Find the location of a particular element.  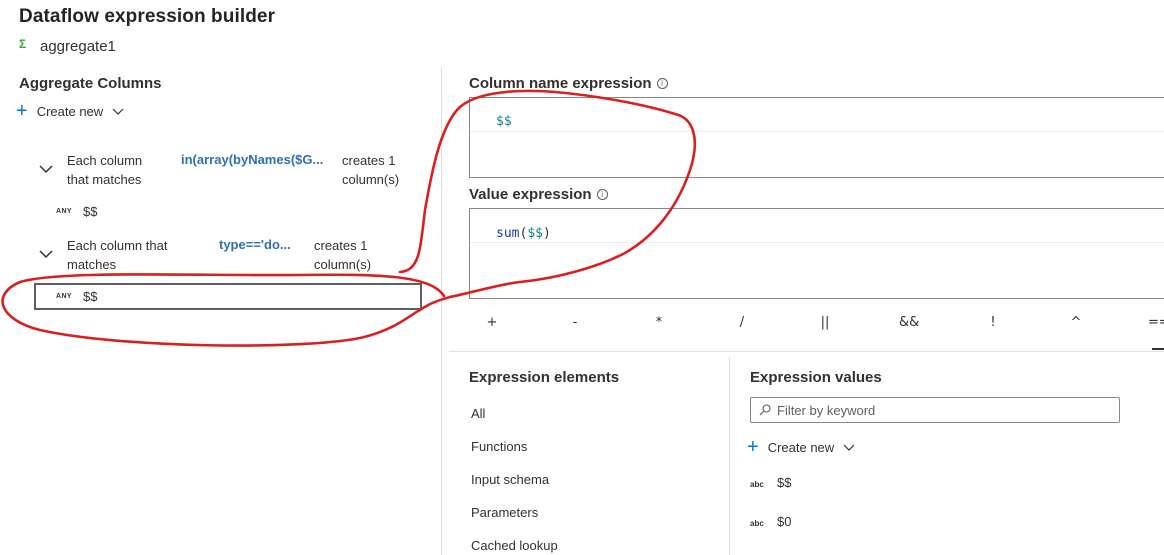

value-item-dollar-zero: $0 is located at coordinates (784, 521).